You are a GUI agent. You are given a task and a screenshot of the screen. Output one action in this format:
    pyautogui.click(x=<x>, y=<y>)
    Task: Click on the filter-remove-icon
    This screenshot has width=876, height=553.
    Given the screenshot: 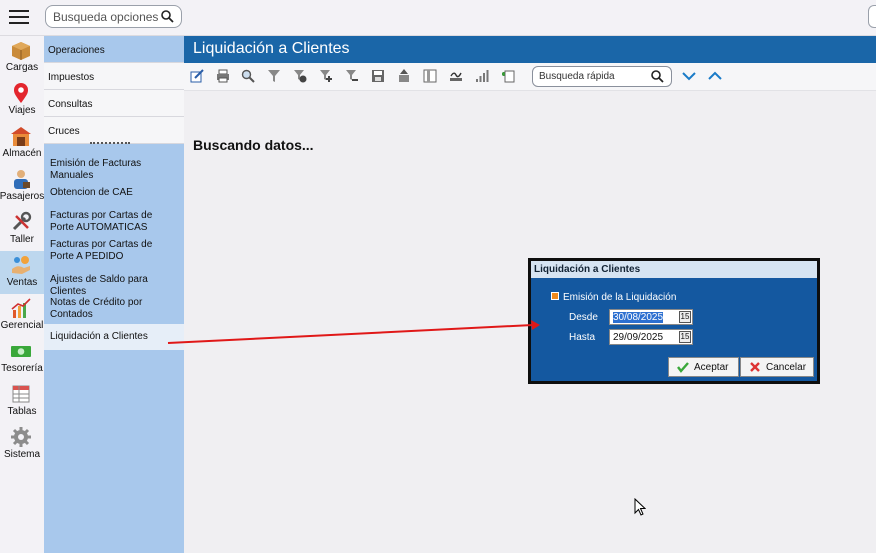 What is the action you would take?
    pyautogui.click(x=352, y=76)
    